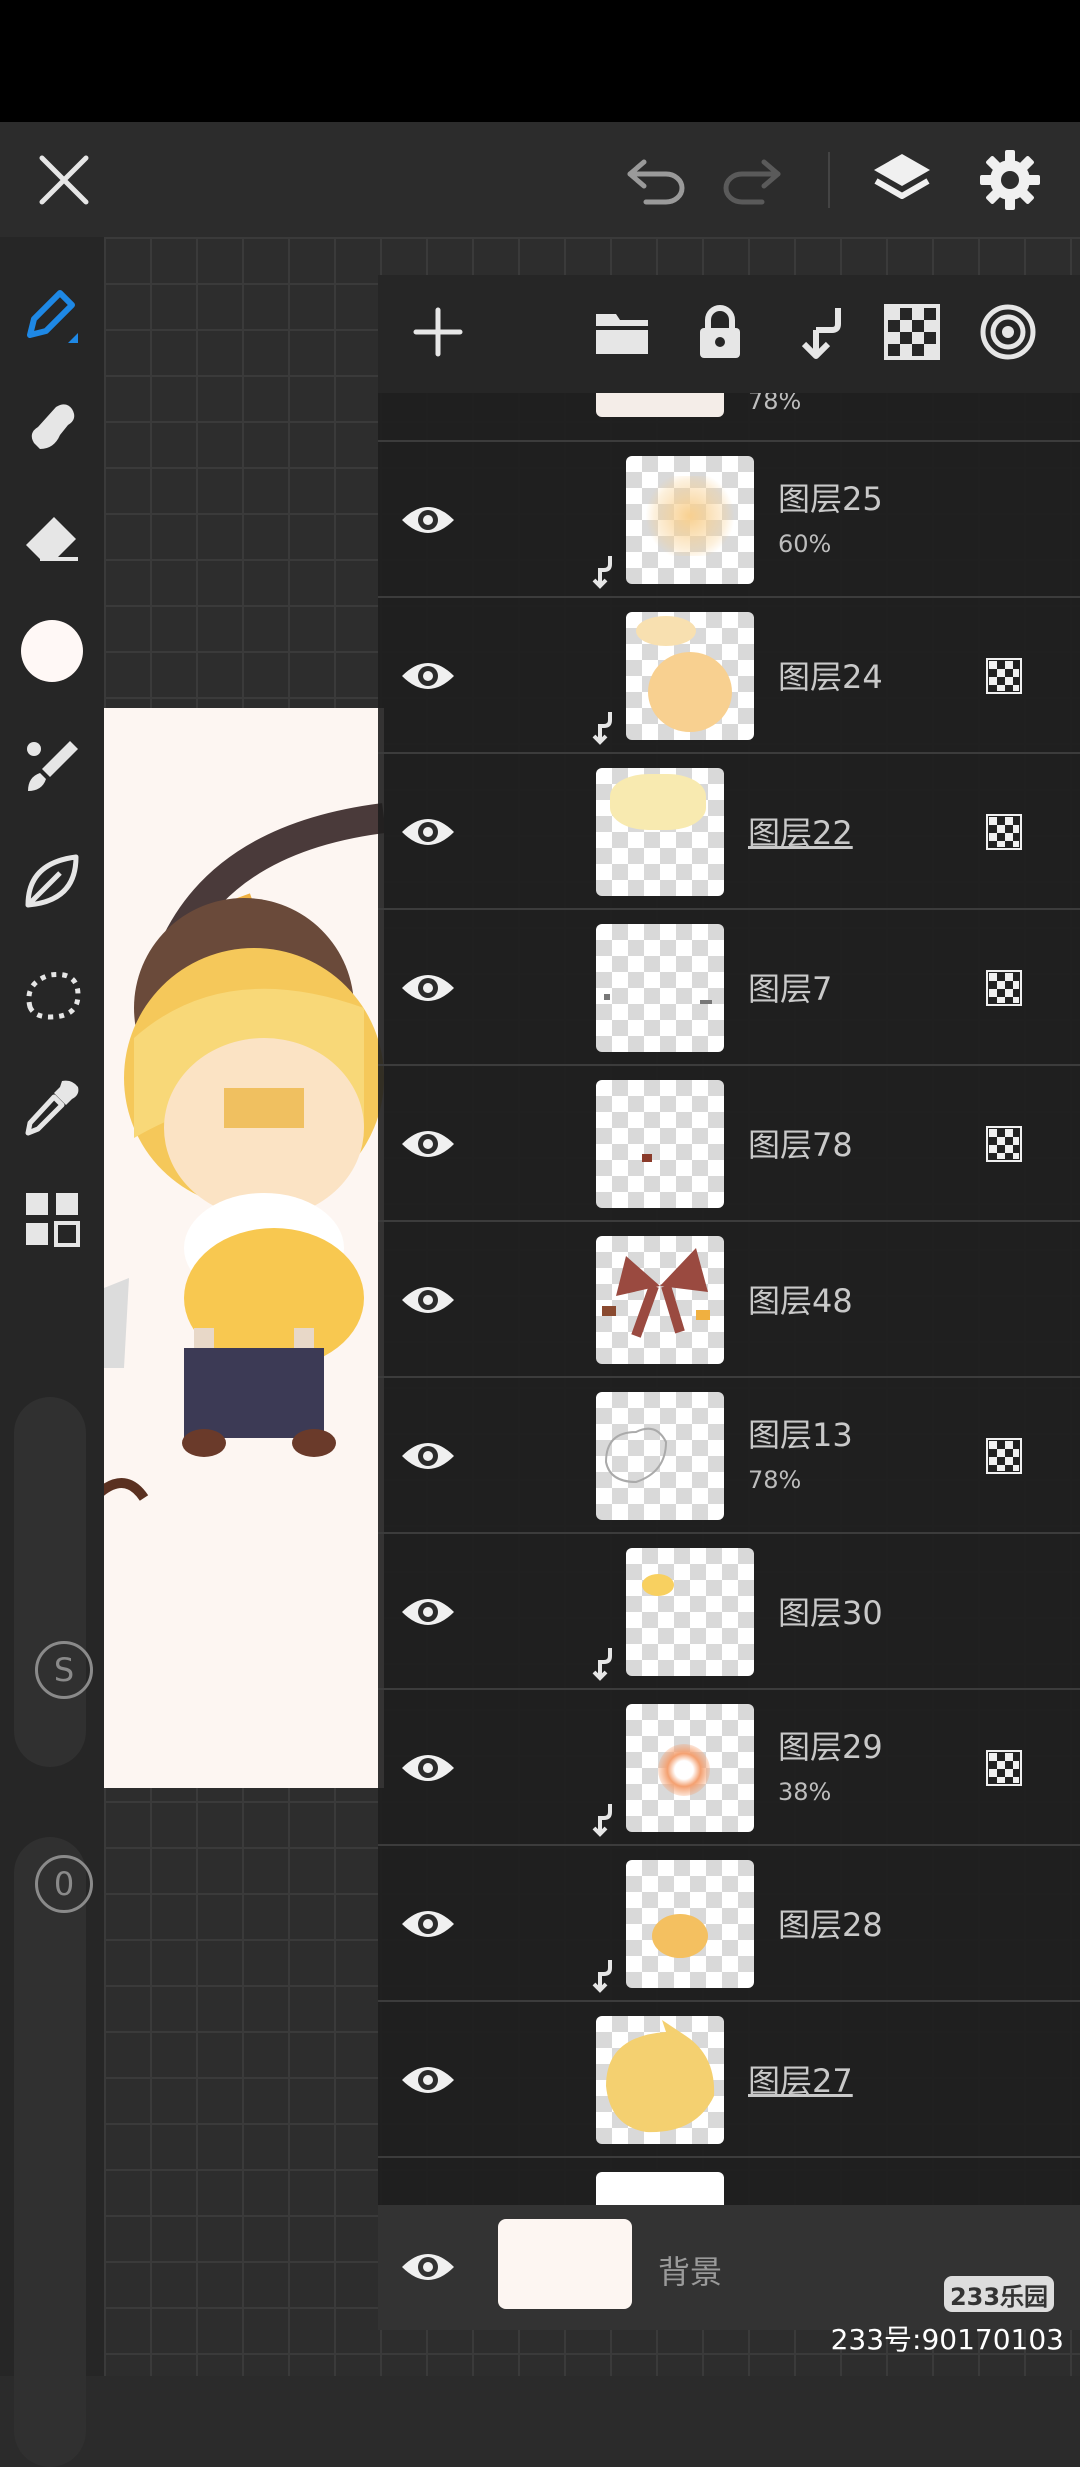 This screenshot has width=1080, height=2467. Describe the element at coordinates (52, 425) in the screenshot. I see `smudge-tool` at that location.